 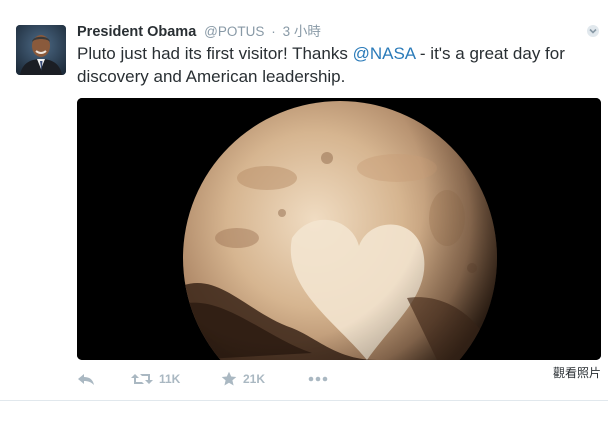 I want to click on tweet-header: President Obama @POTUS · 3 小時, so click(x=199, y=31).